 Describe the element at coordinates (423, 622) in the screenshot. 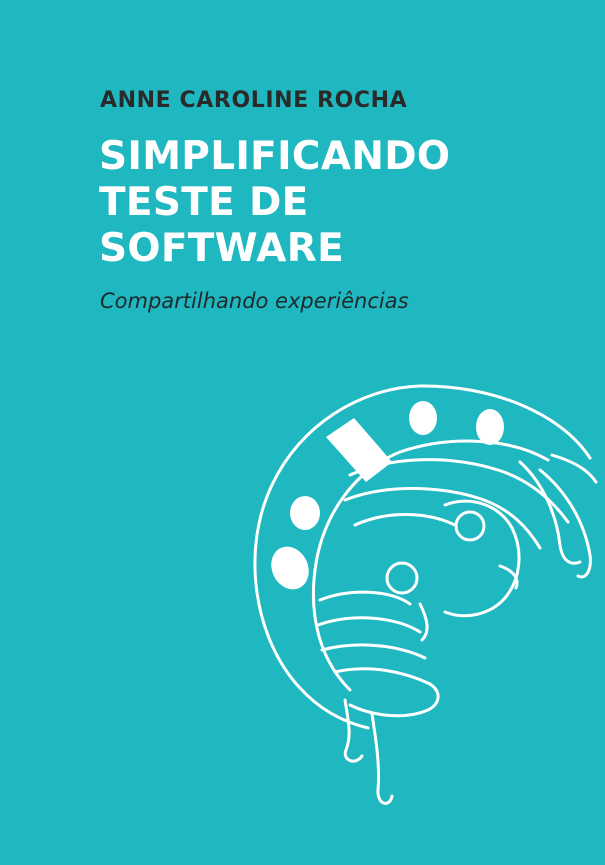

I see `ladybug-mouth` at that location.